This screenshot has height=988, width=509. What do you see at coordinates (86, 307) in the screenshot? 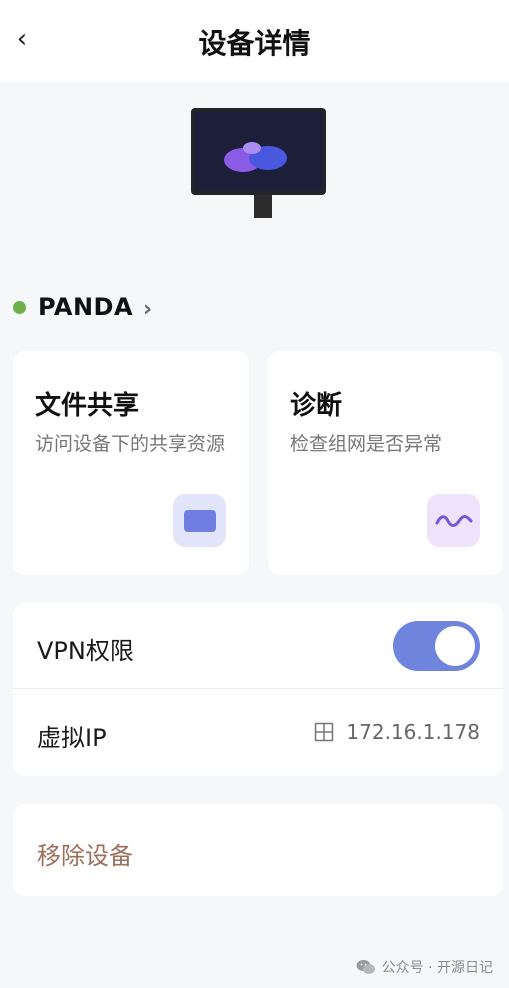
I see `device-name: PANDA` at bounding box center [86, 307].